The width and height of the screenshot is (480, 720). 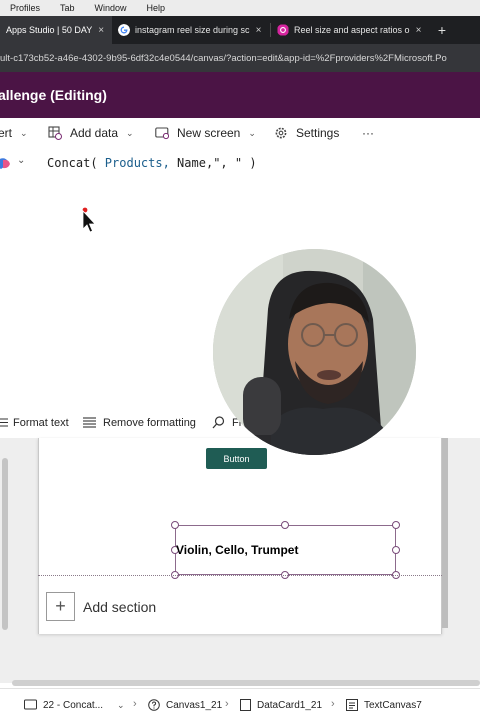 I want to click on breadcrumb-label: DataCard1_21, so click(x=290, y=705).